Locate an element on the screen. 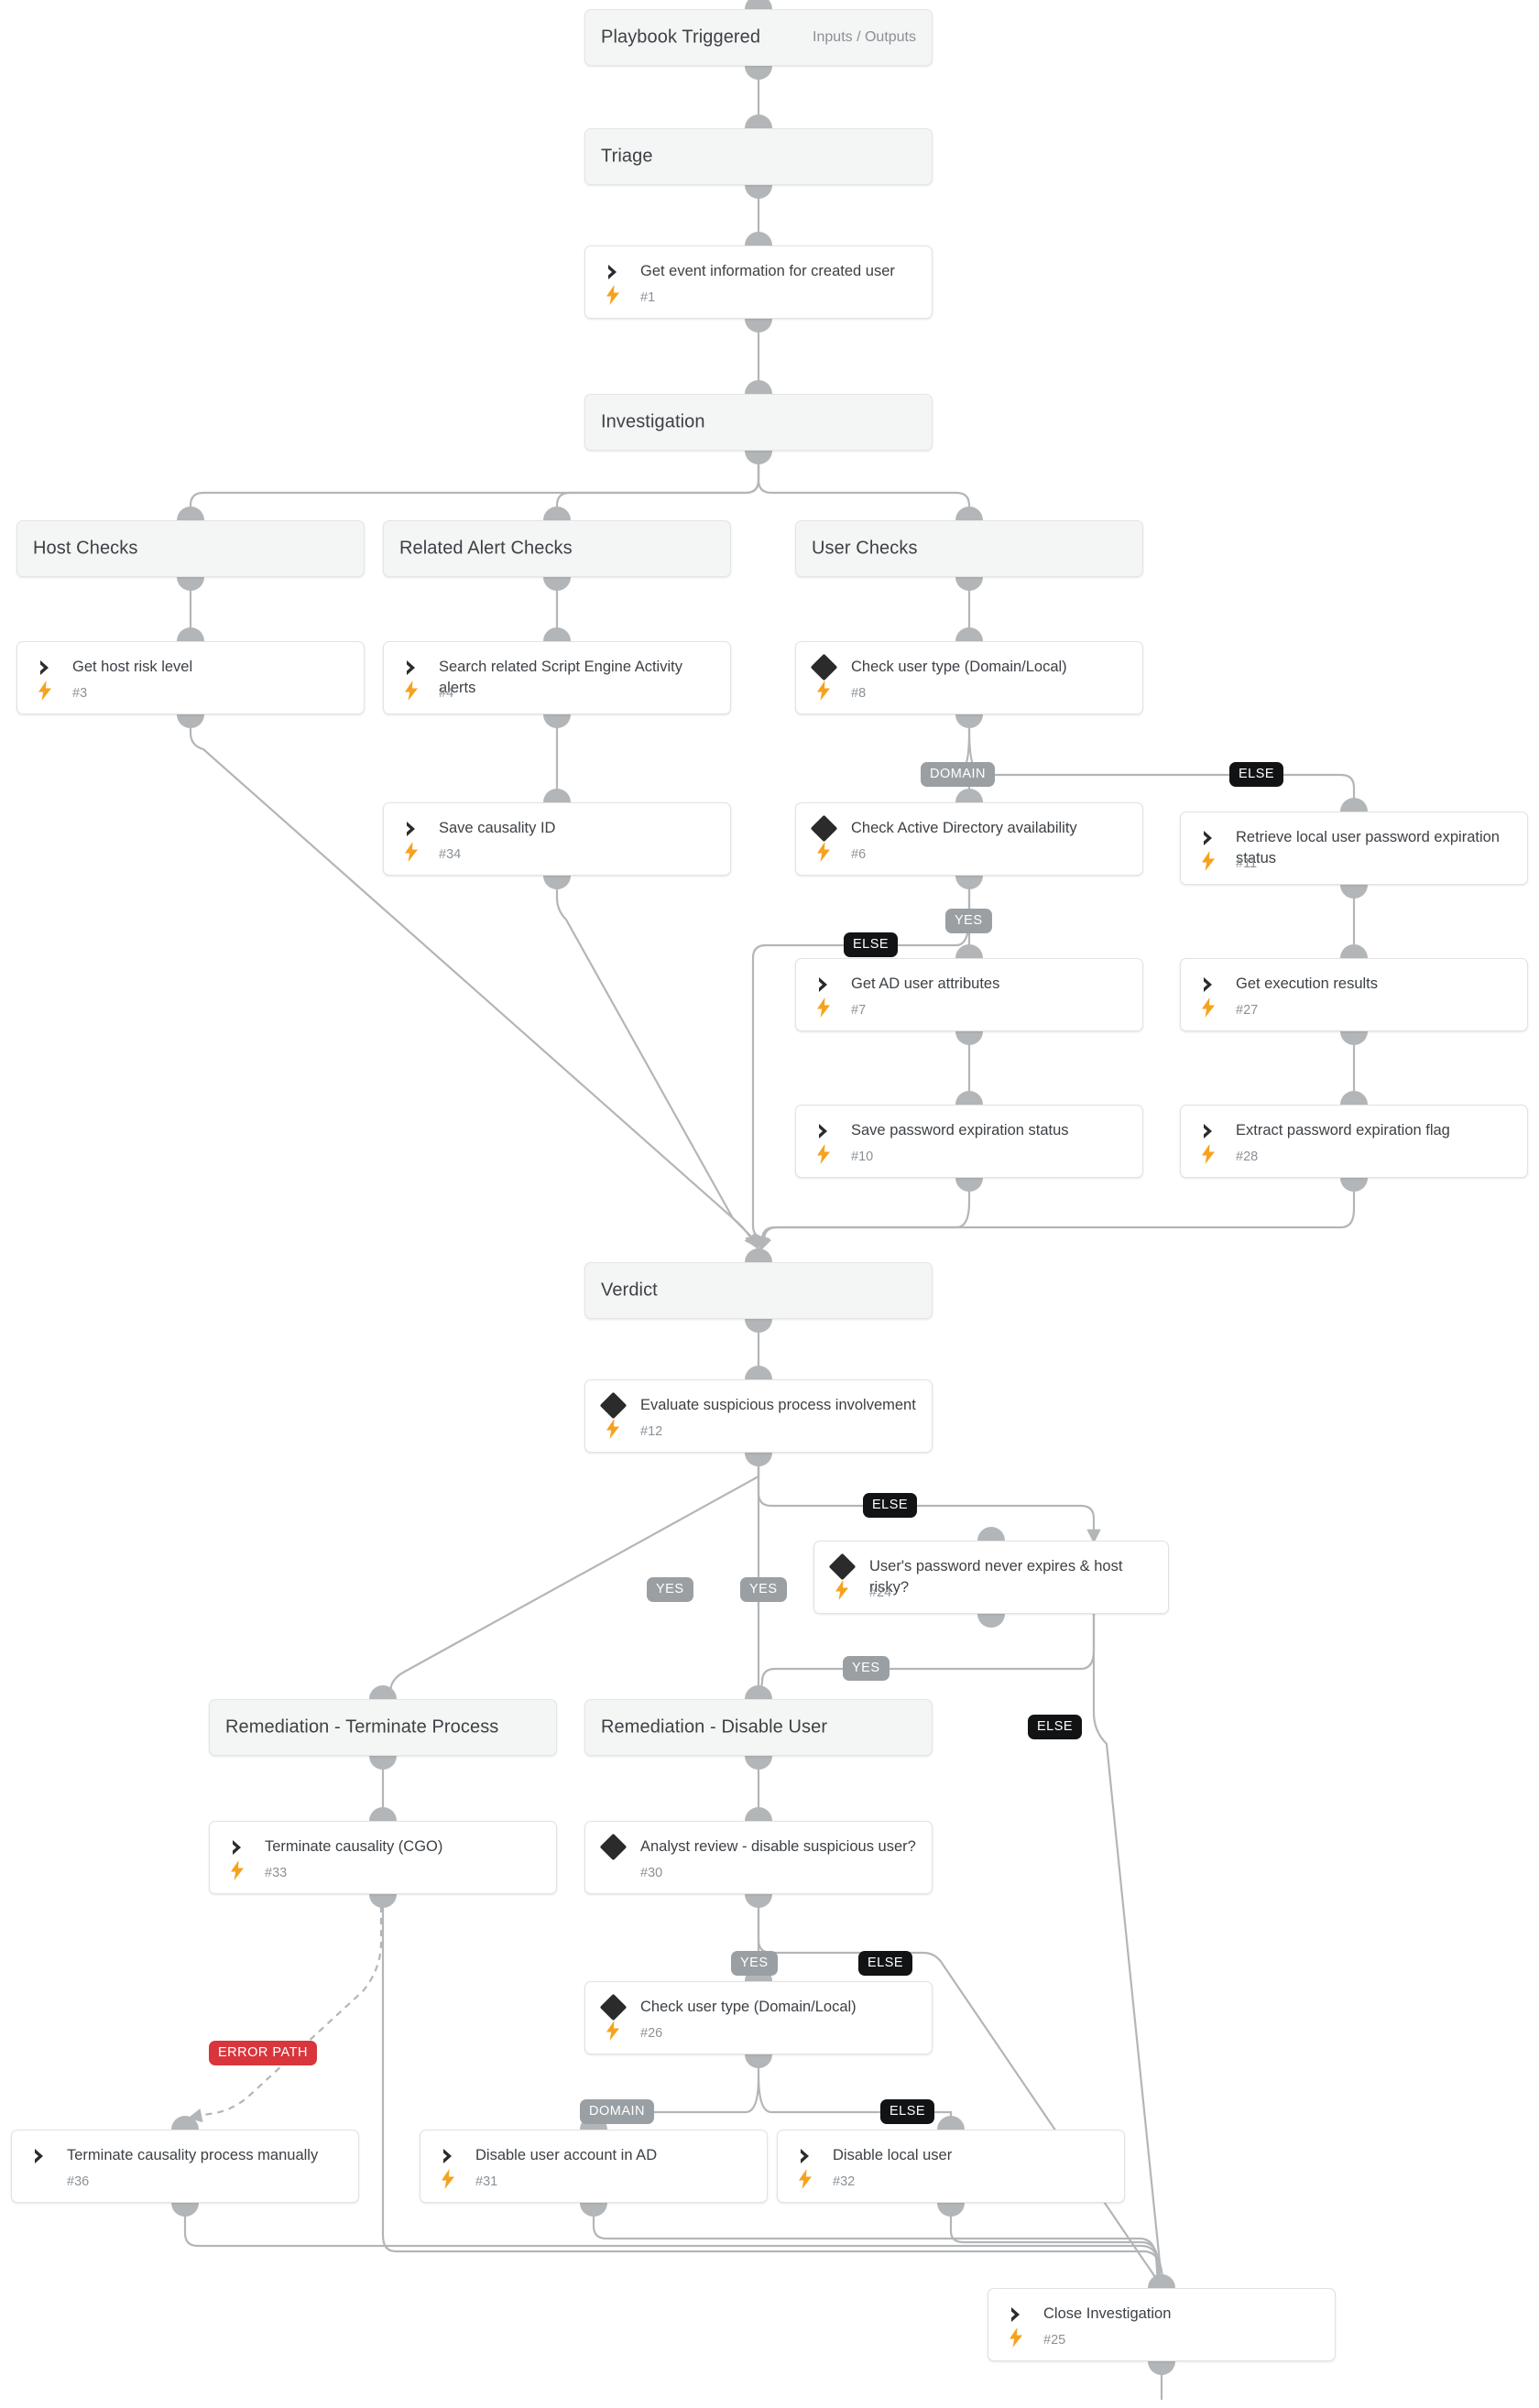 This screenshot has height=2408, width=1539. task-node-33: Terminate causality (CGO) #33 is located at coordinates (383, 1857).